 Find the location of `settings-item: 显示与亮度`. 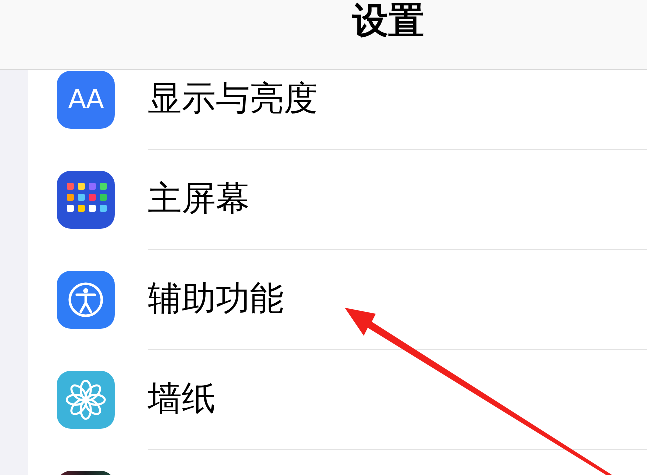

settings-item: 显示与亮度 is located at coordinates (233, 99).